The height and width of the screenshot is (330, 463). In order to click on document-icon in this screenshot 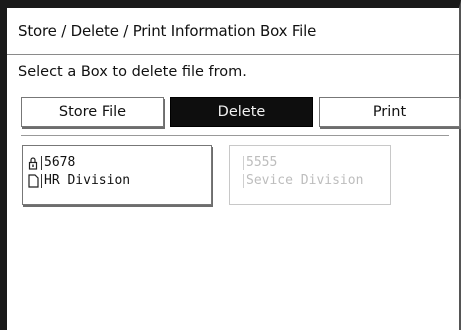, I will do `click(33, 180)`.